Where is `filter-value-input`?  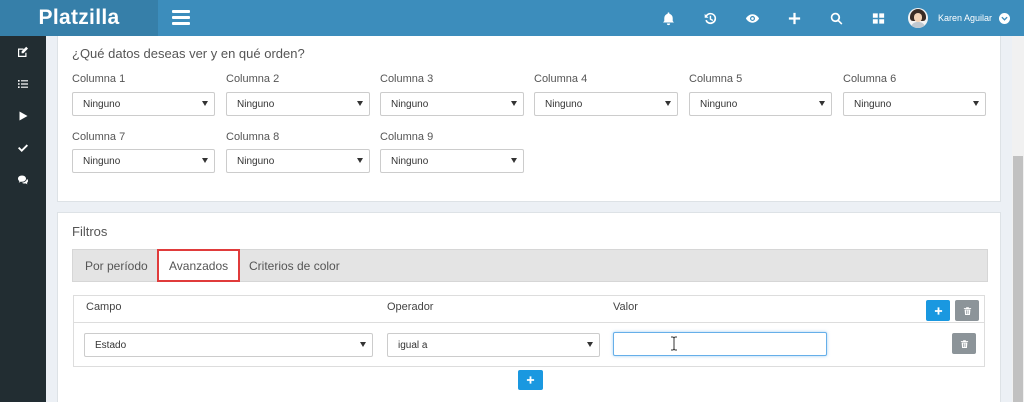
filter-value-input is located at coordinates (720, 344).